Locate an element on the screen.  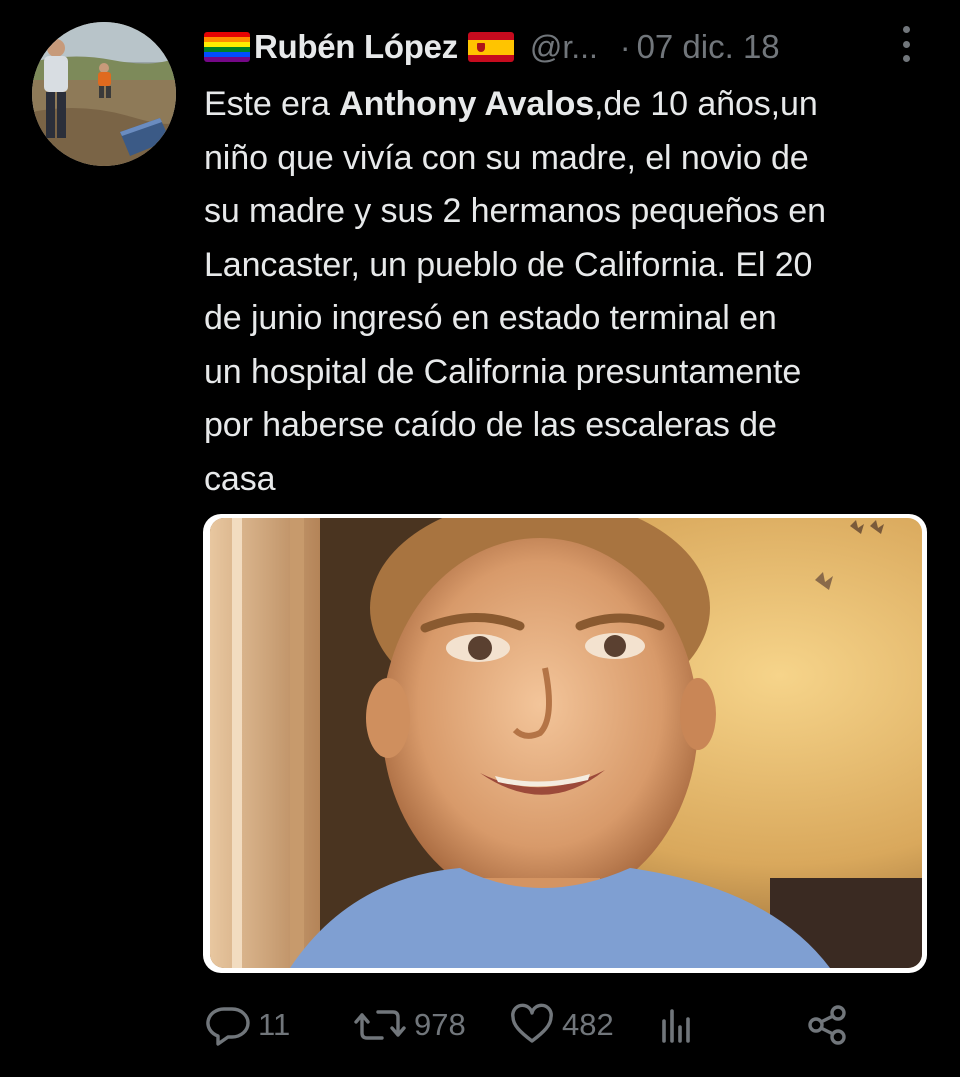
tweet-line: su madre y sus 2 hermanos pequeños en is located at coordinates (515, 211).